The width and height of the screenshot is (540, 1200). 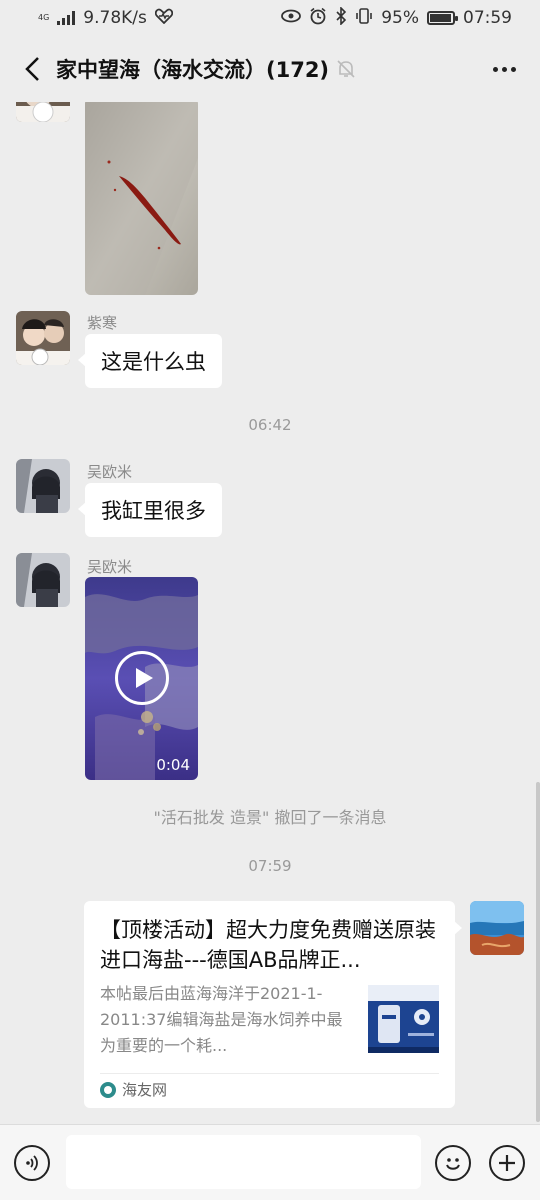 I want to click on eye-icon, so click(x=291, y=18).